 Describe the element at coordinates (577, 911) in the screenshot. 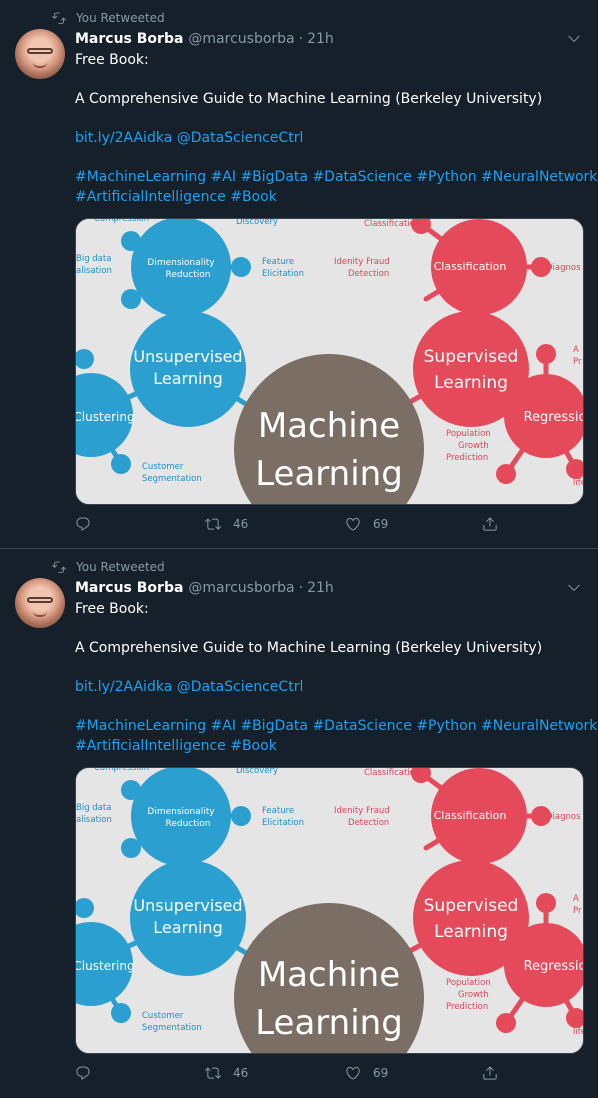

I see `image-right-a-line2: Pr` at that location.